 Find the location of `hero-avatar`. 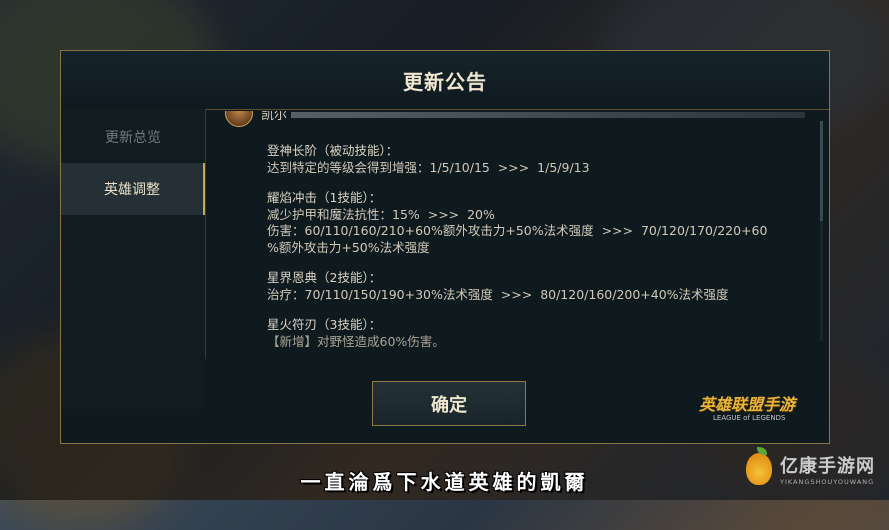

hero-avatar is located at coordinates (239, 119).